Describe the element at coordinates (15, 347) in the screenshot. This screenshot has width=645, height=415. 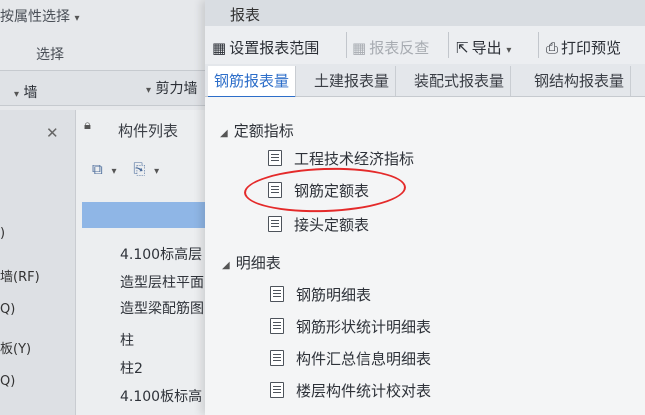
I see `nav-item: 板(Y)` at that location.